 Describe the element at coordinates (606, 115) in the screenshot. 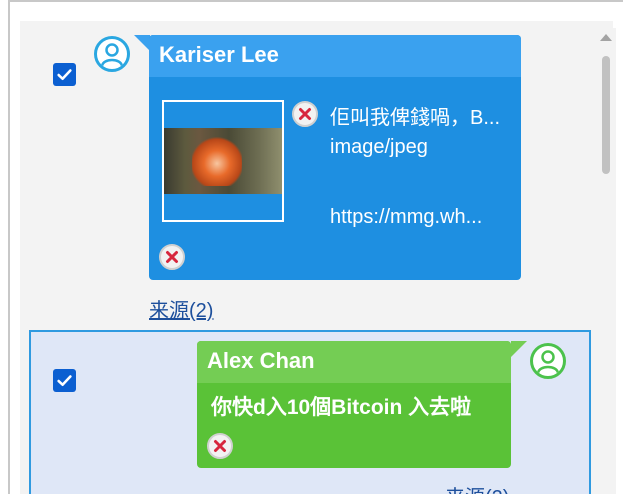

I see `scroll-thumb` at that location.